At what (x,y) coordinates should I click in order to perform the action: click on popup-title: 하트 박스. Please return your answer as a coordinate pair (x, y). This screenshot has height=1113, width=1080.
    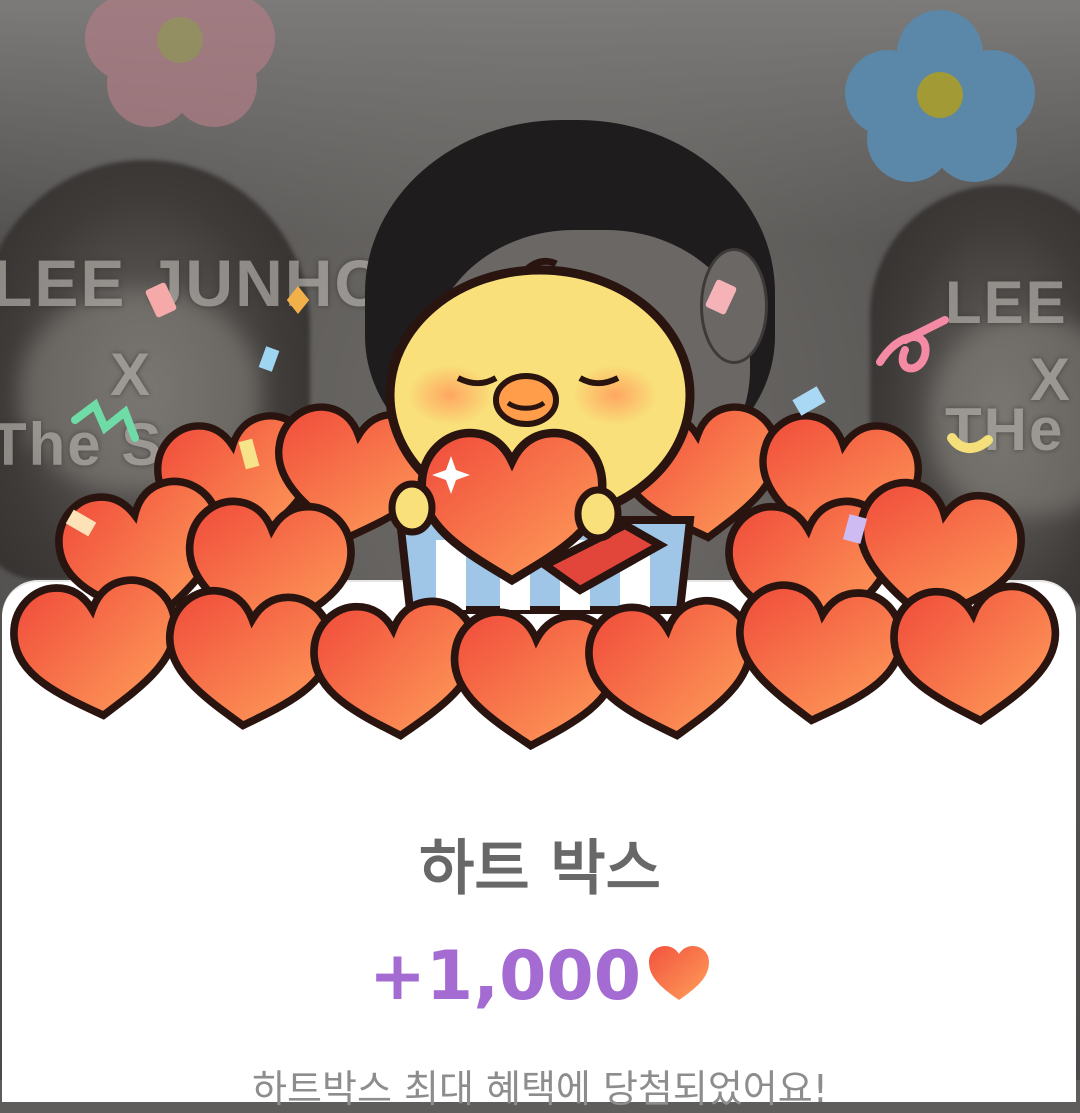
    Looking at the image, I should click on (540, 869).